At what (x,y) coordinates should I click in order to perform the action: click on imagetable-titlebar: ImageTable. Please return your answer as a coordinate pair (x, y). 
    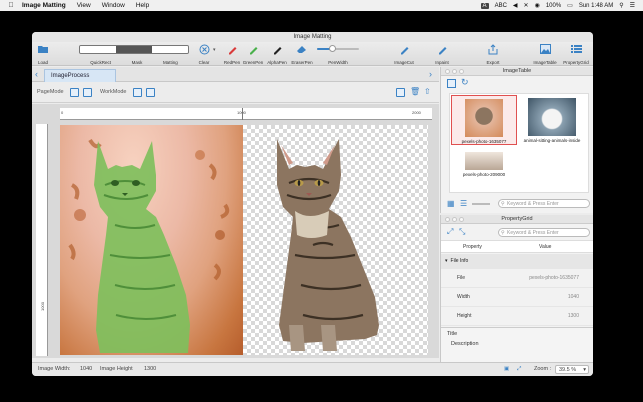
    Looking at the image, I should click on (517, 71).